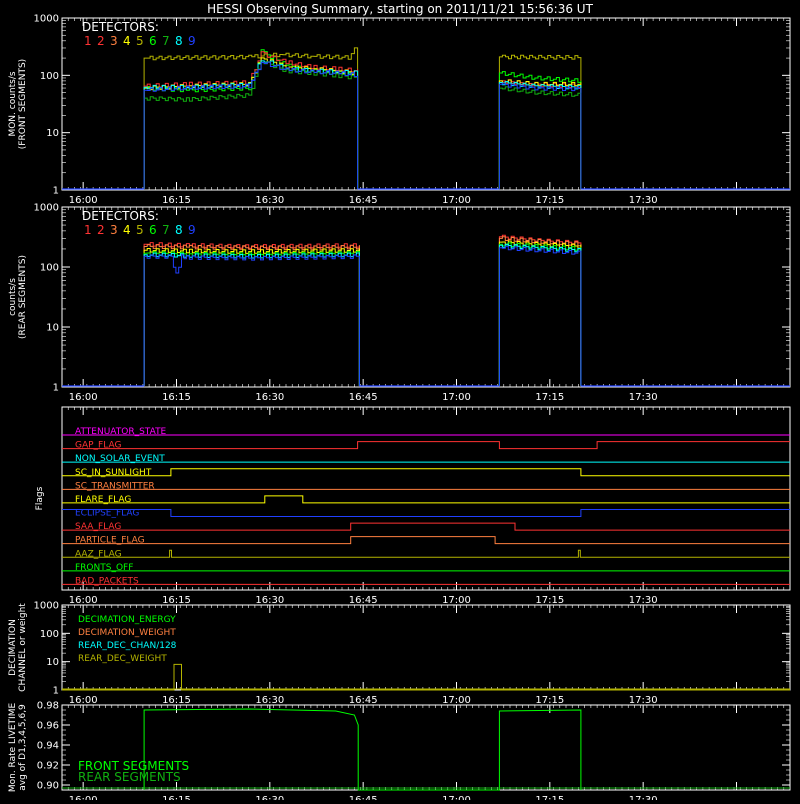 The image size is (800, 804). What do you see at coordinates (98, 554) in the screenshot?
I see `flag-label: AAZ_FLAG` at bounding box center [98, 554].